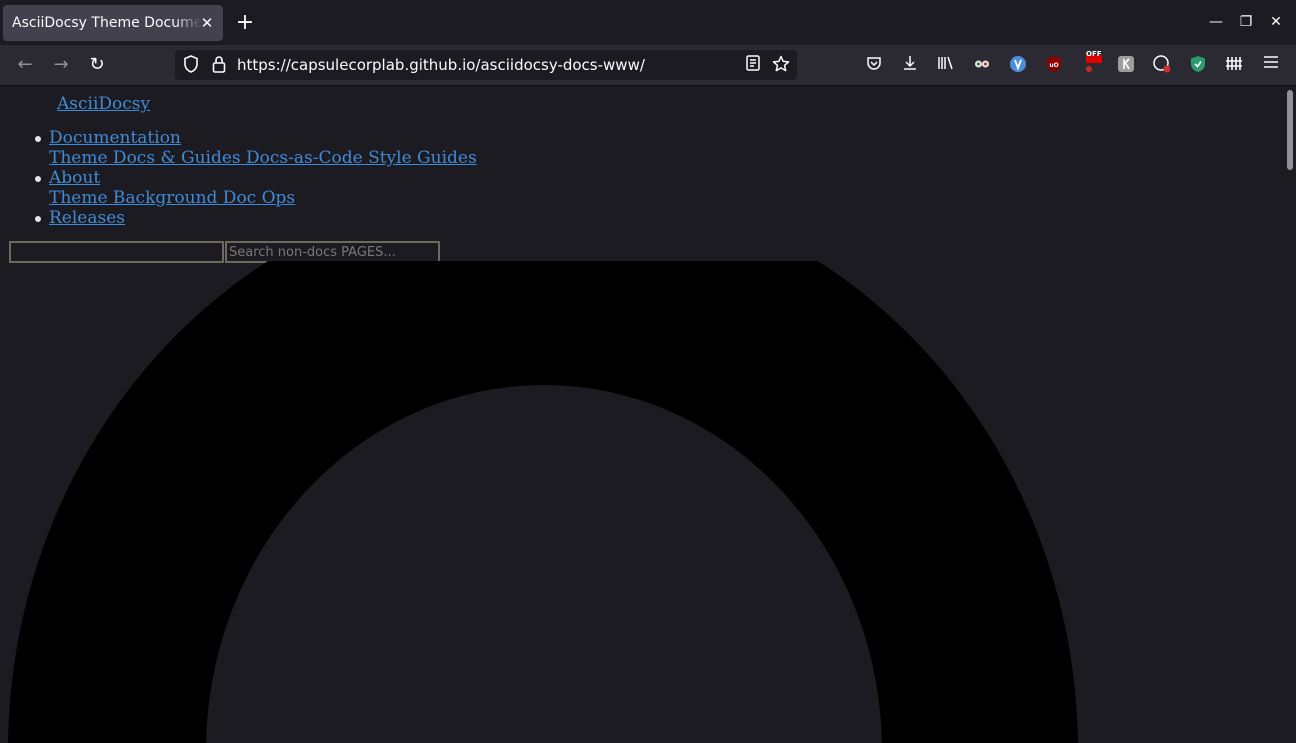  Describe the element at coordinates (103, 104) in the screenshot. I see `brand-link: AsciiDocsy` at that location.